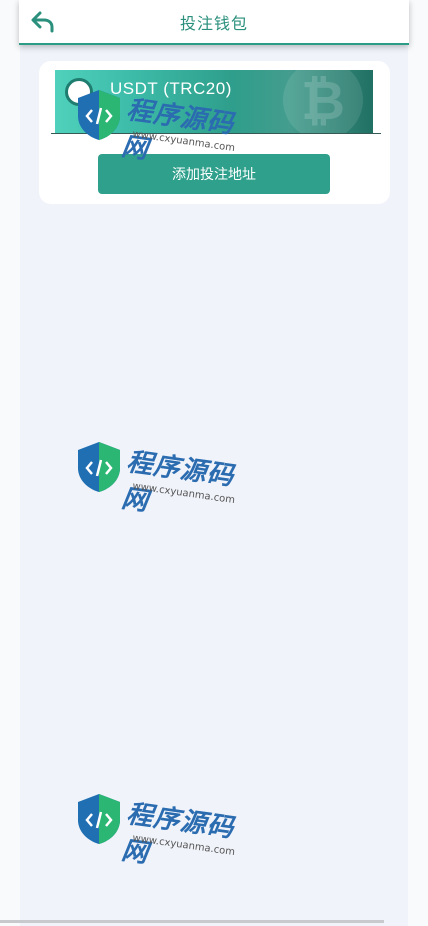  I want to click on page-title: 投注钱包, so click(213, 23).